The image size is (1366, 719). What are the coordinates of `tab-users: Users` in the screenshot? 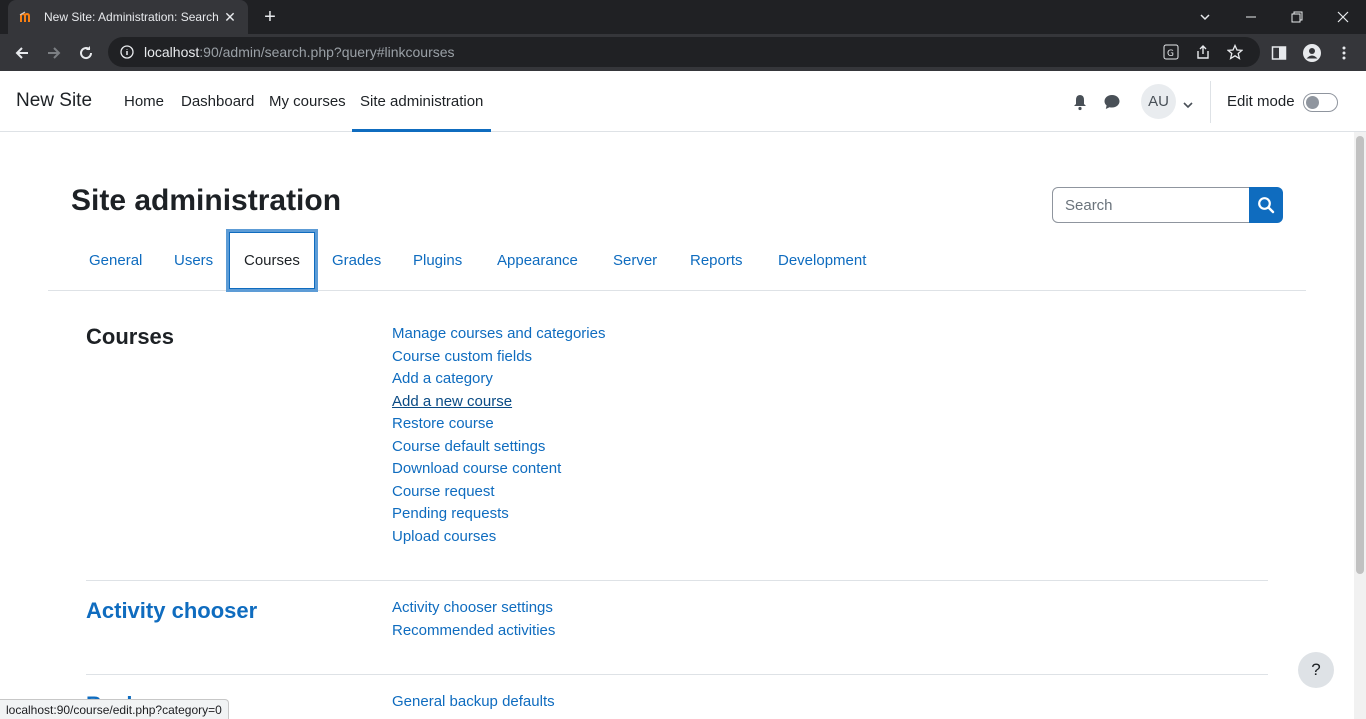 It's located at (193, 260).